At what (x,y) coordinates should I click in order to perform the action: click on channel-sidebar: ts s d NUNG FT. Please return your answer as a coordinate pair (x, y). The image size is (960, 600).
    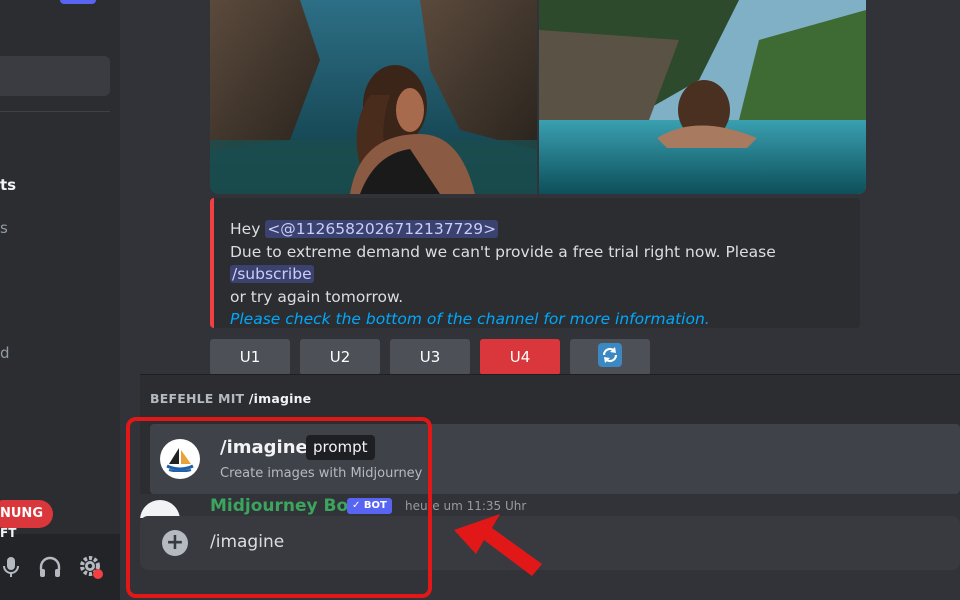
    Looking at the image, I should click on (60, 300).